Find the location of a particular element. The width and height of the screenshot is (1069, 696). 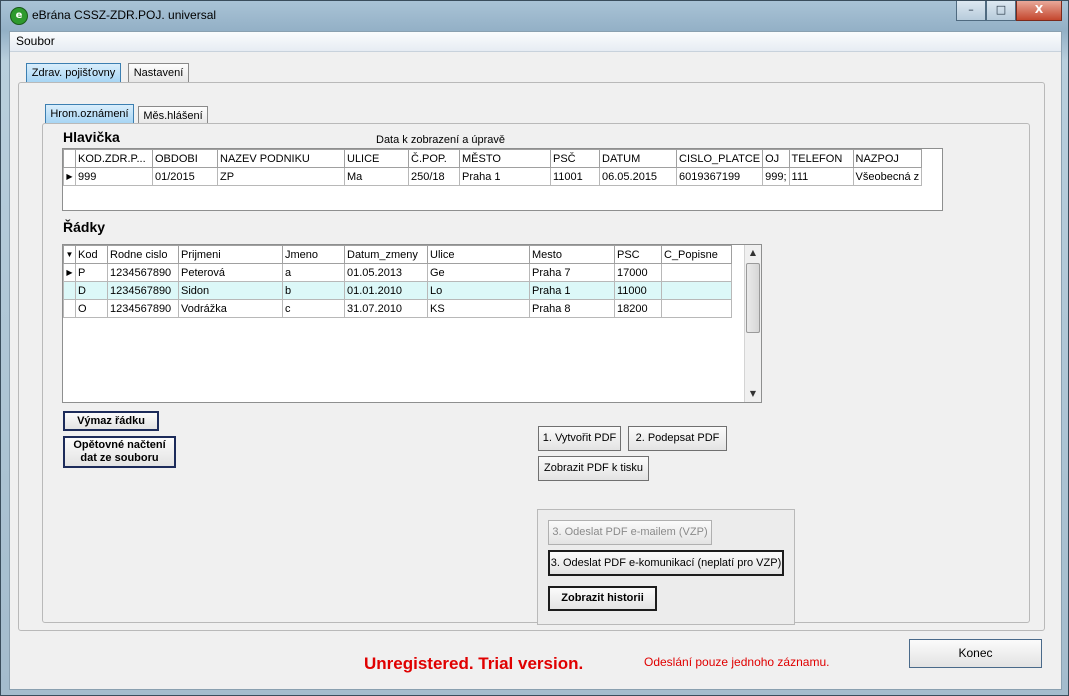

tab-hrom-oznameni: Hrom.oznámení is located at coordinates (89, 114).